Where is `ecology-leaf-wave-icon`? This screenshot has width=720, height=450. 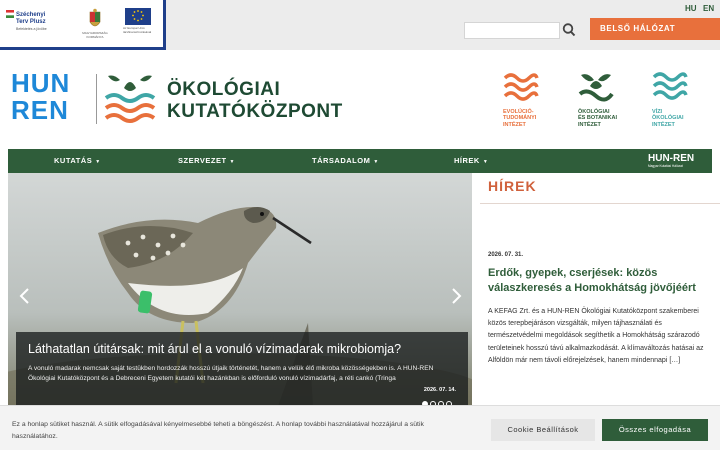
ecology-leaf-wave-icon is located at coordinates (130, 99).